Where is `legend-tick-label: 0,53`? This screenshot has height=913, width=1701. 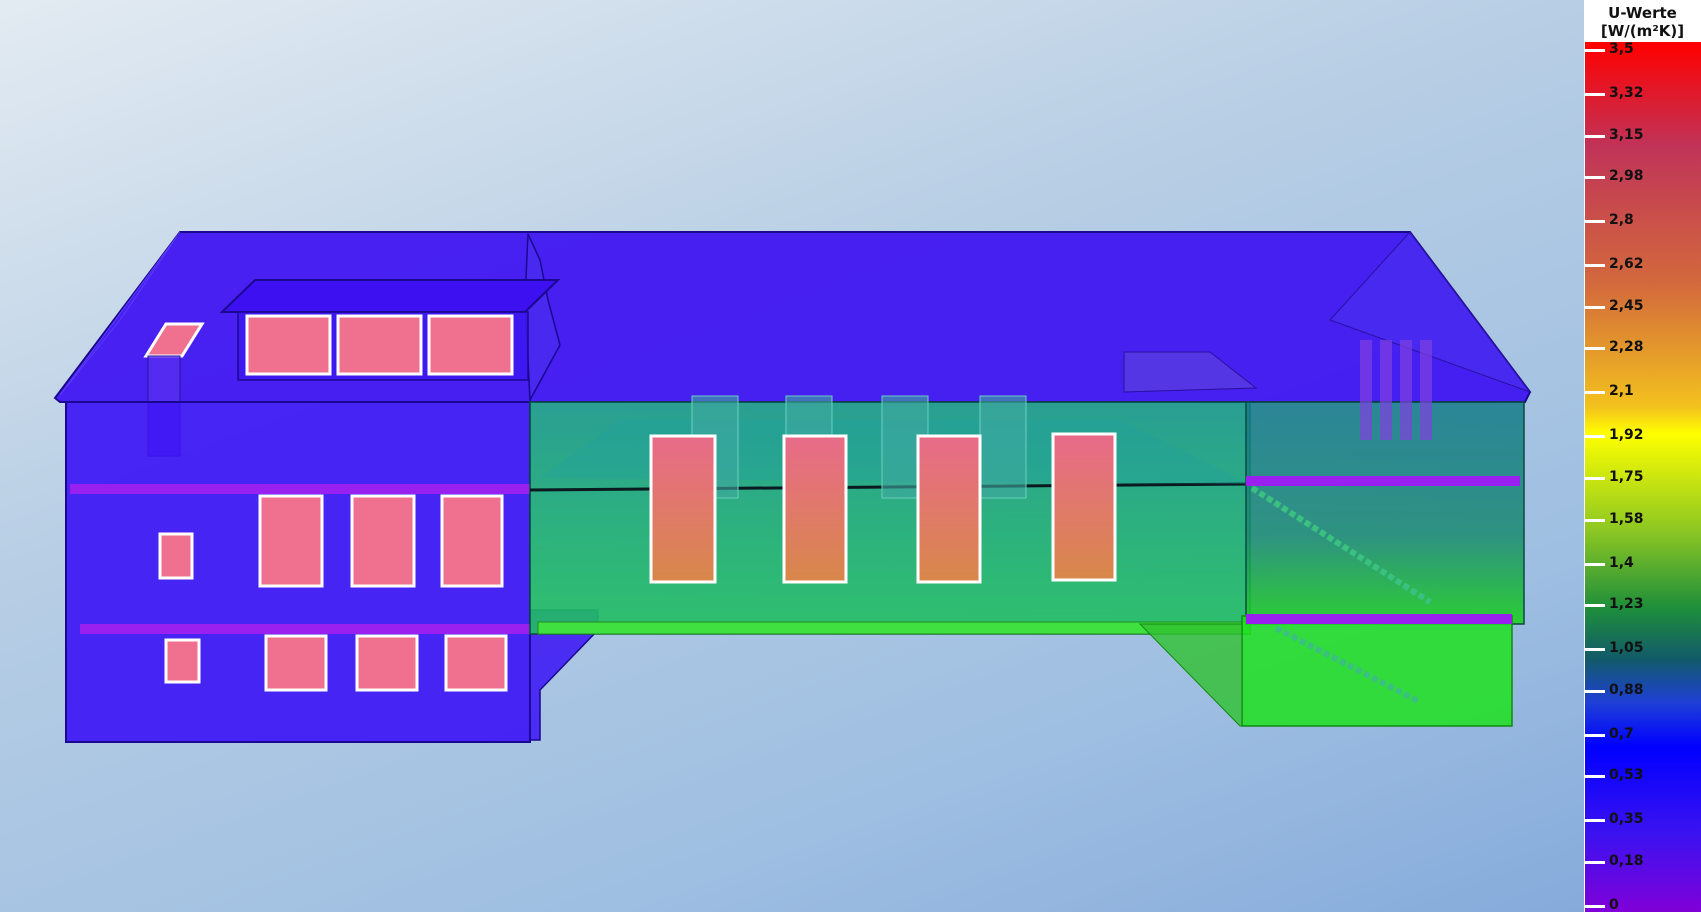
legend-tick-label: 0,53 is located at coordinates (1626, 775).